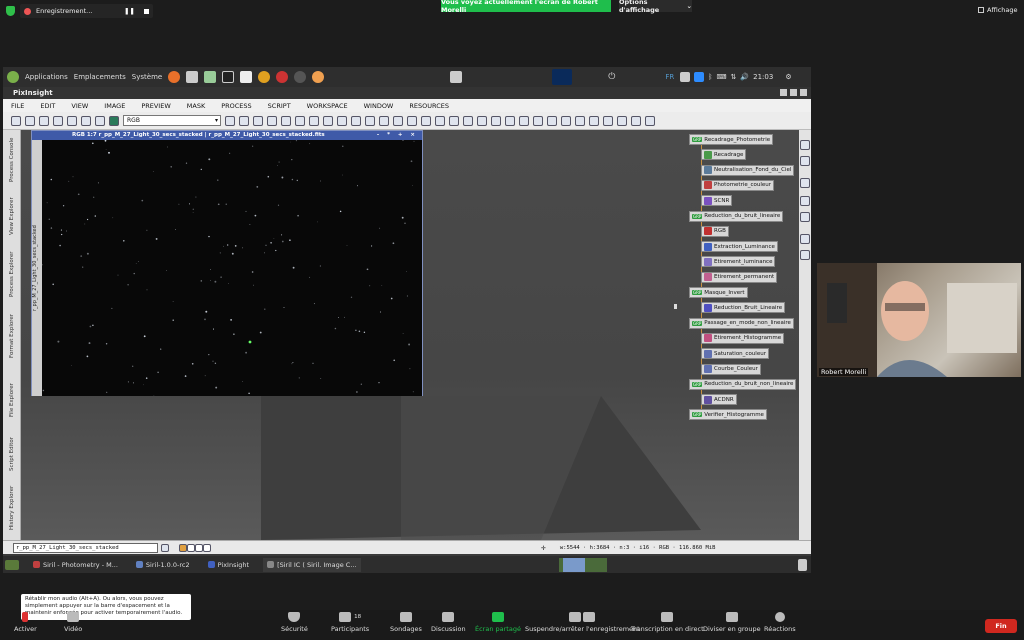 This screenshot has height=640, width=1024. What do you see at coordinates (456, 77) in the screenshot?
I see `switch-icon` at bounding box center [456, 77].